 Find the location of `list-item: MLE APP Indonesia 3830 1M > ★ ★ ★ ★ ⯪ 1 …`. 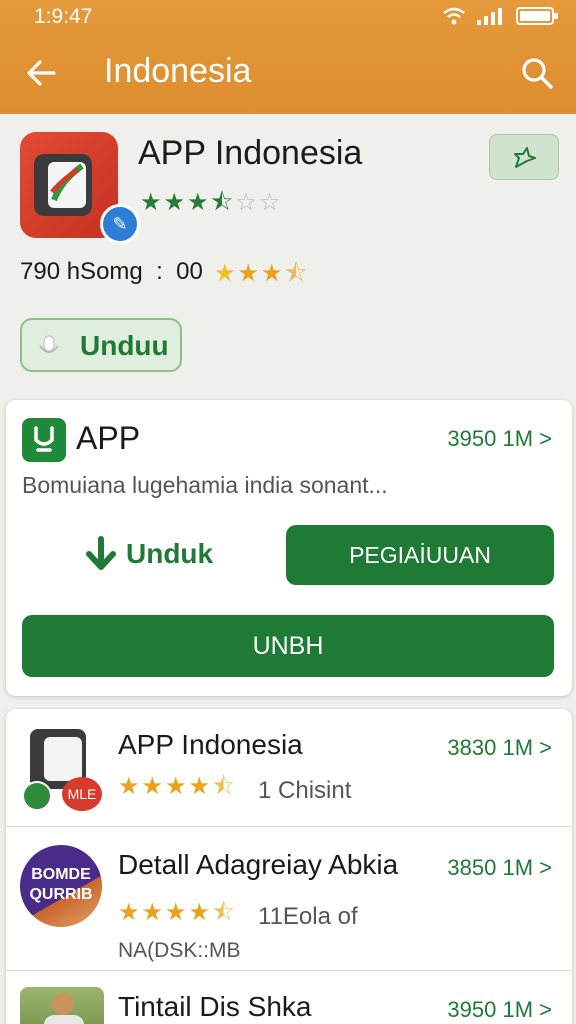

list-item: MLE APP Indonesia 3830 1M > ★ ★ ★ ★ ⯪ 1 … is located at coordinates (289, 768).